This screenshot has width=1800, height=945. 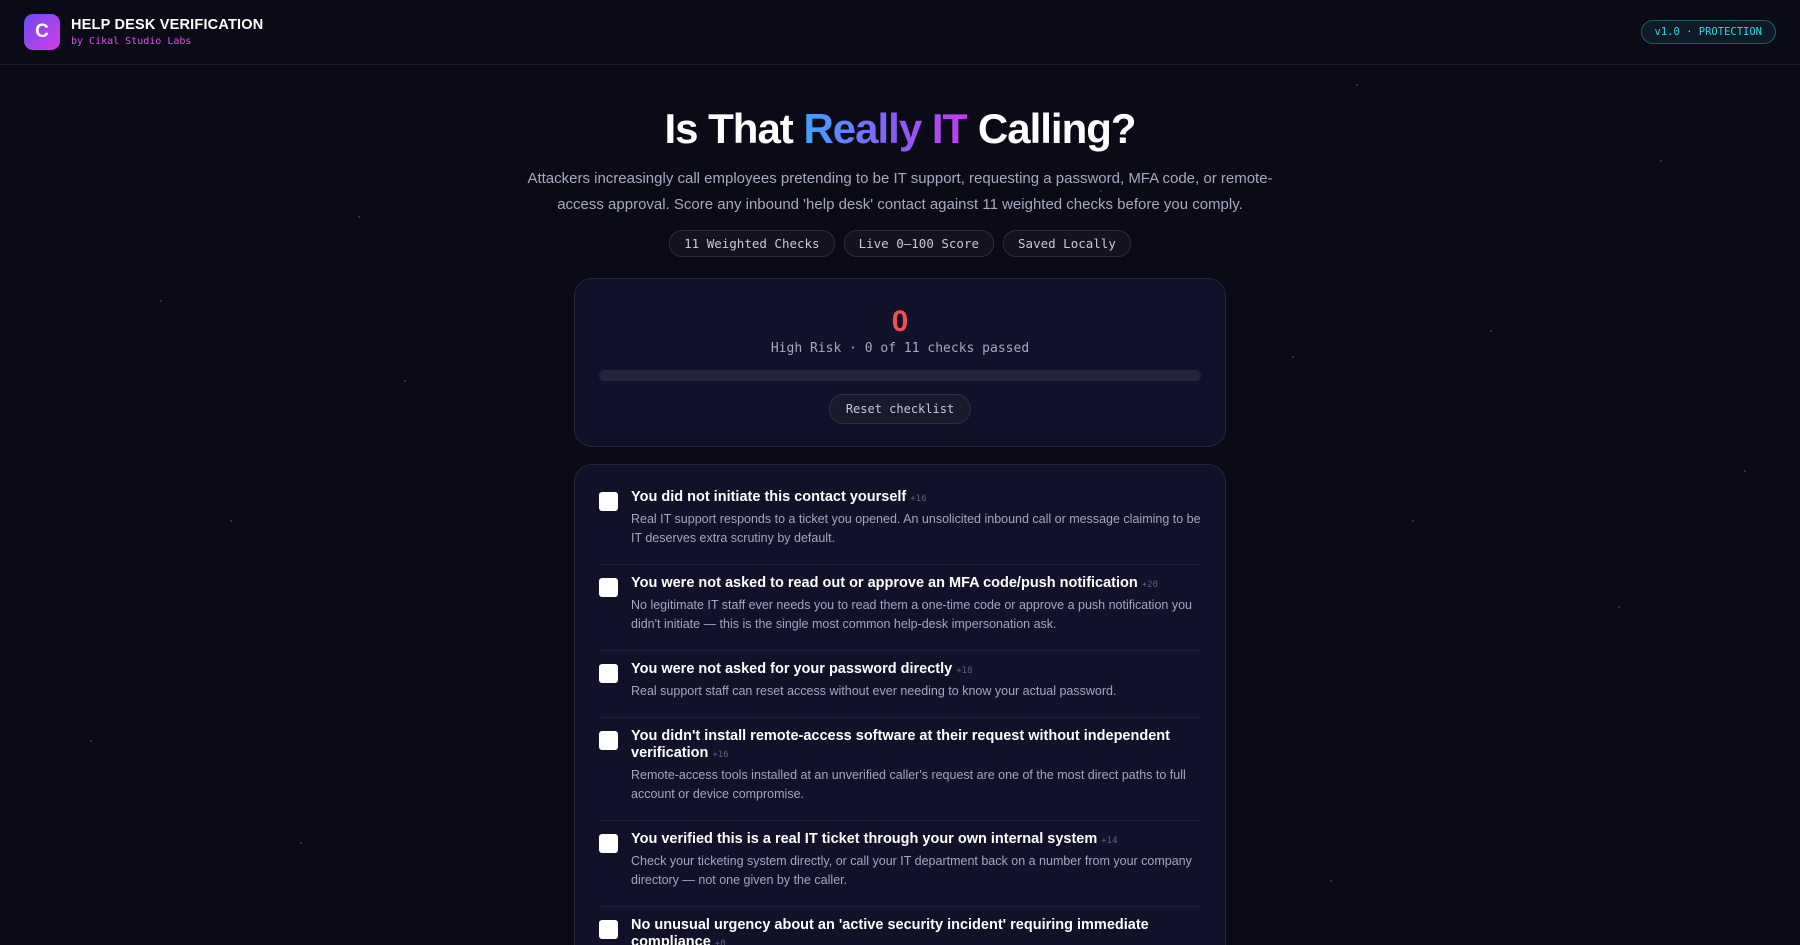 What do you see at coordinates (1150, 585) in the screenshot?
I see `checklist-item-weight: +20` at bounding box center [1150, 585].